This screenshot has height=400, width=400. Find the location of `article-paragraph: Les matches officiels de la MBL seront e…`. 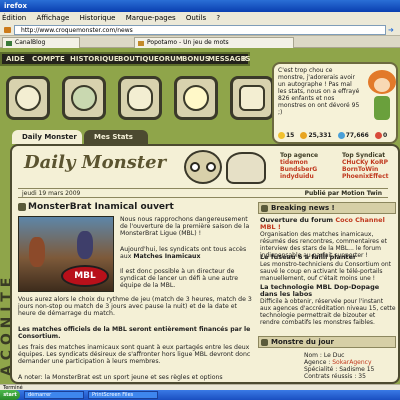

article-paragraph: Les matches officiels de la MBL seront e… is located at coordinates (134, 333).